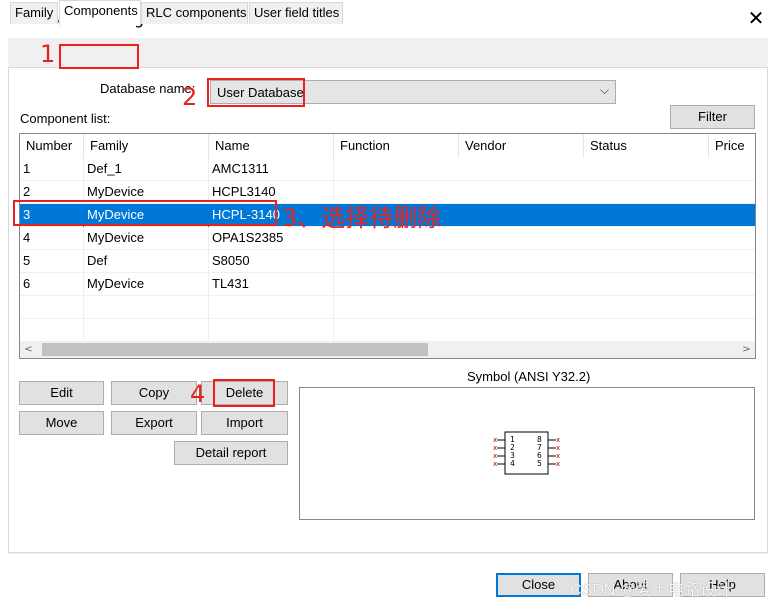  I want to click on symbol-preview: xxxx xxxx 1 2 3 4 8 7 6 5, so click(527, 453).